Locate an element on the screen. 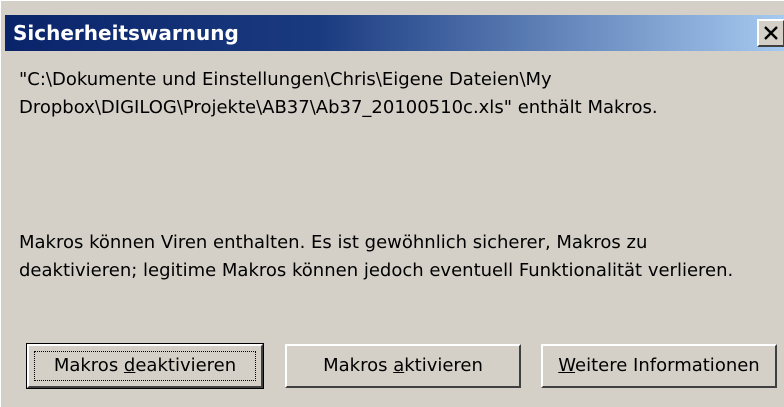 The image size is (784, 407). close-button is located at coordinates (770, 33).